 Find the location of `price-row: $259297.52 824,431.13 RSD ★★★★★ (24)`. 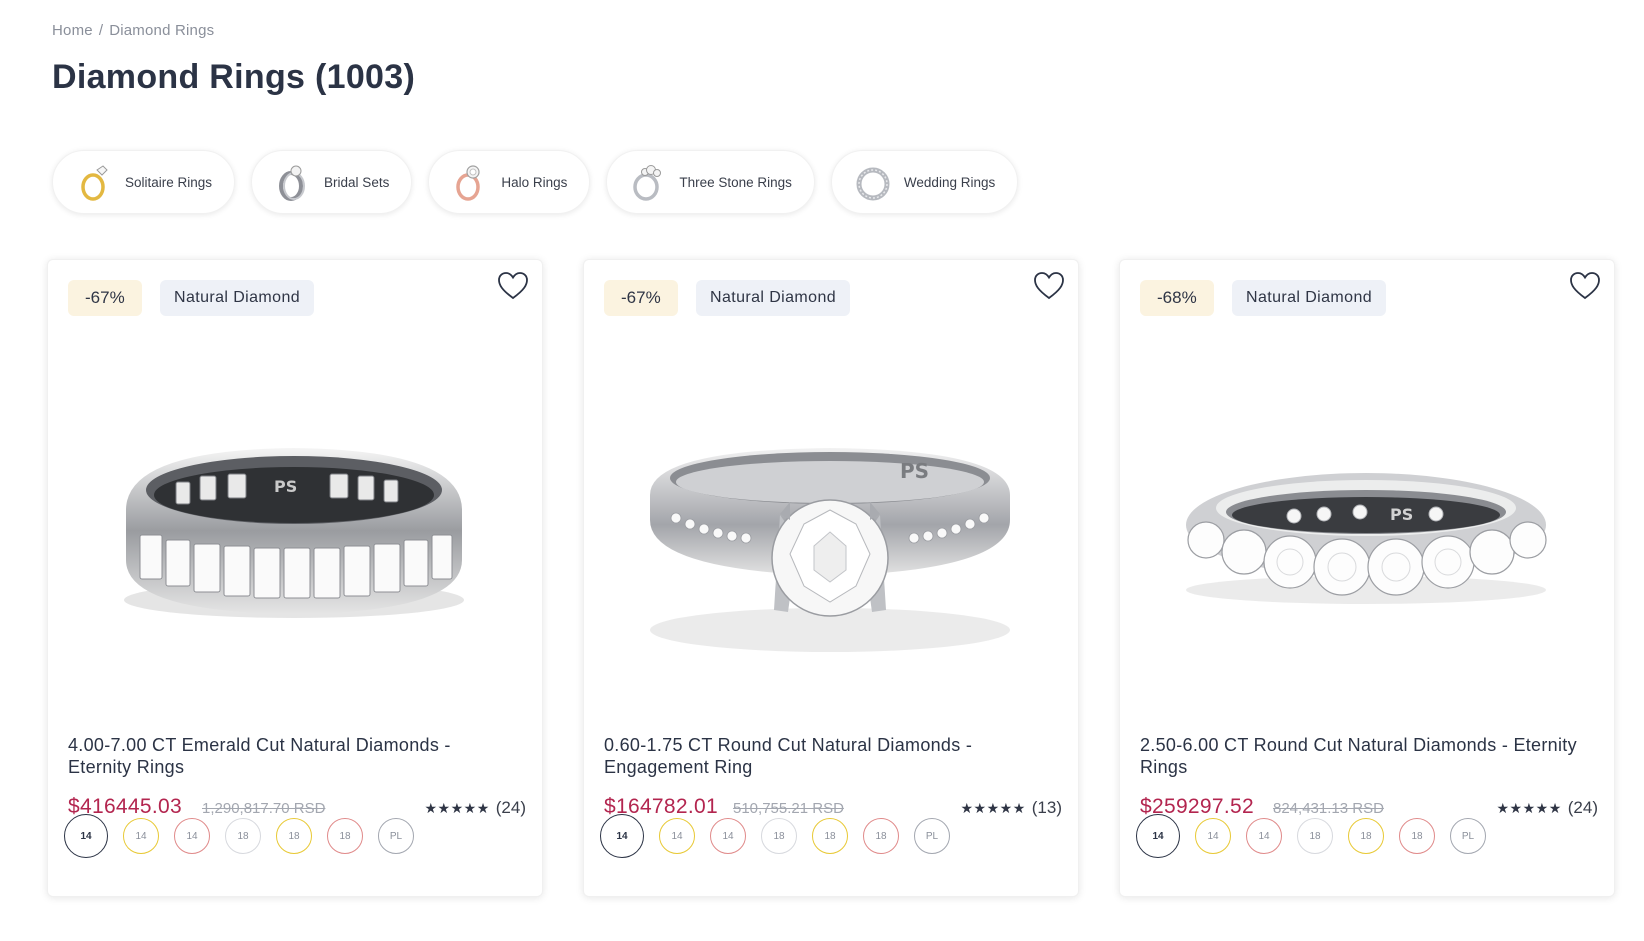

price-row: $259297.52 824,431.13 RSD ★★★★★ (24) is located at coordinates (1369, 807).